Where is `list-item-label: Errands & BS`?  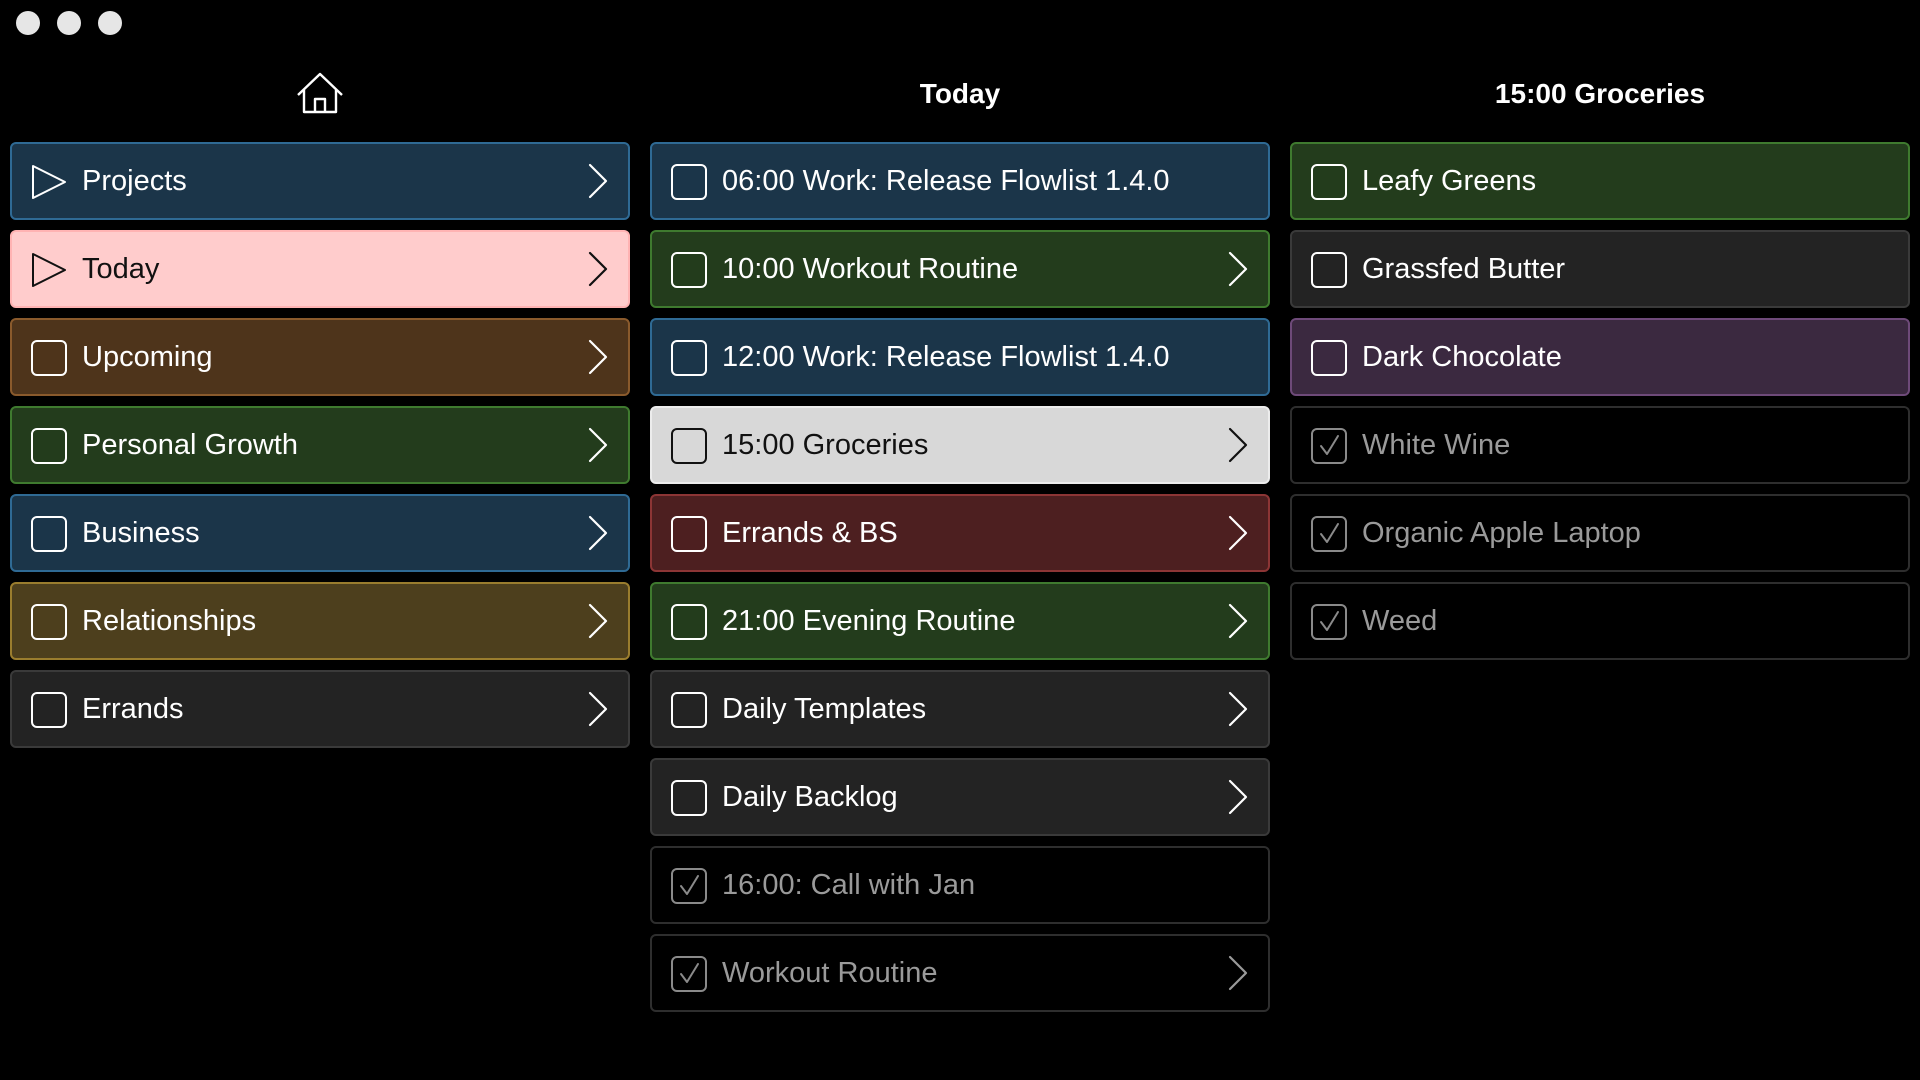 list-item-label: Errands & BS is located at coordinates (810, 533).